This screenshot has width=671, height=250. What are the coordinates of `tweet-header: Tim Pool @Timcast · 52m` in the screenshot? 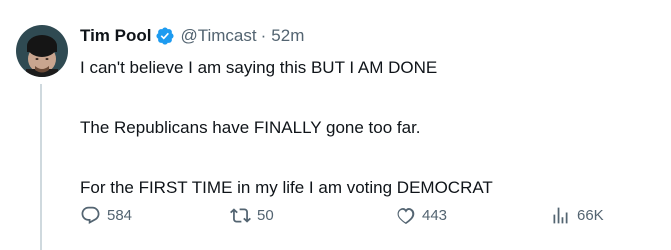 It's located at (370, 36).